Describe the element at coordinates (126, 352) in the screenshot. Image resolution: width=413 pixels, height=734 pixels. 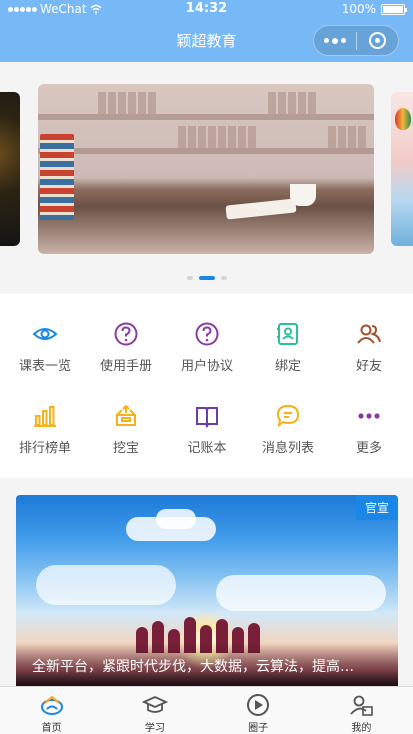
I see `grid-item-manual: 使用手册` at that location.